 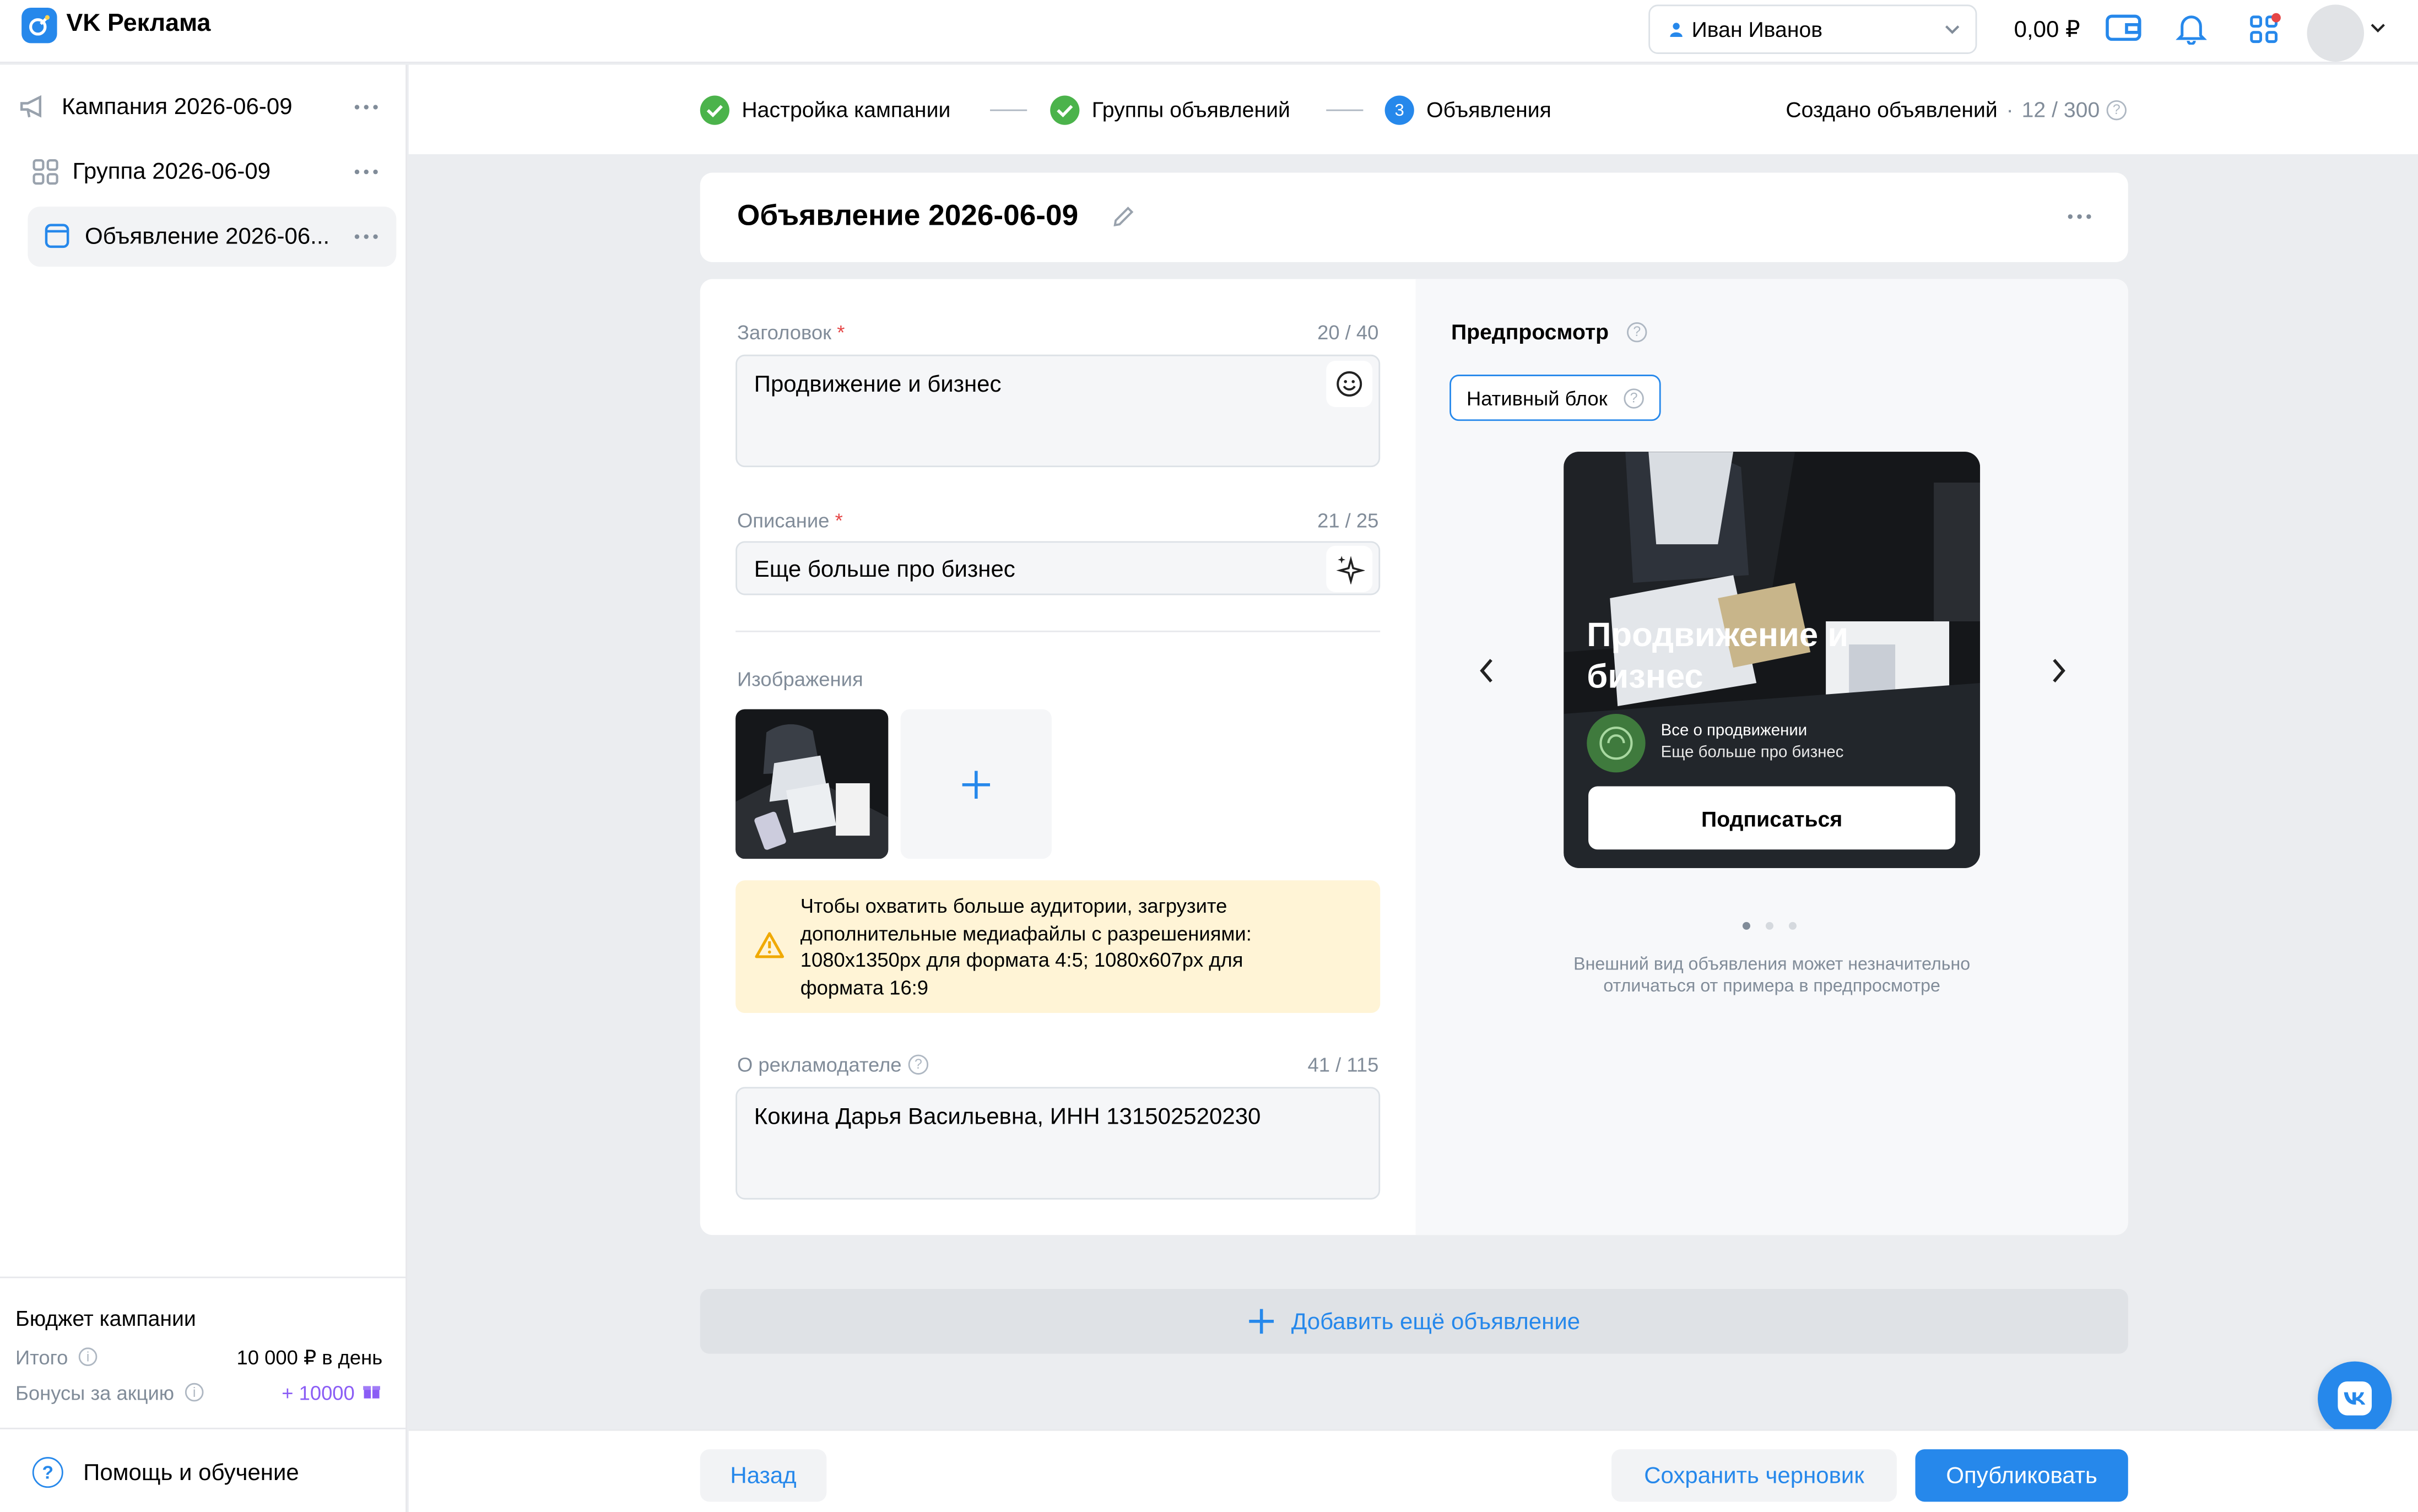 I want to click on chevron-right-icon, so click(x=2058, y=671).